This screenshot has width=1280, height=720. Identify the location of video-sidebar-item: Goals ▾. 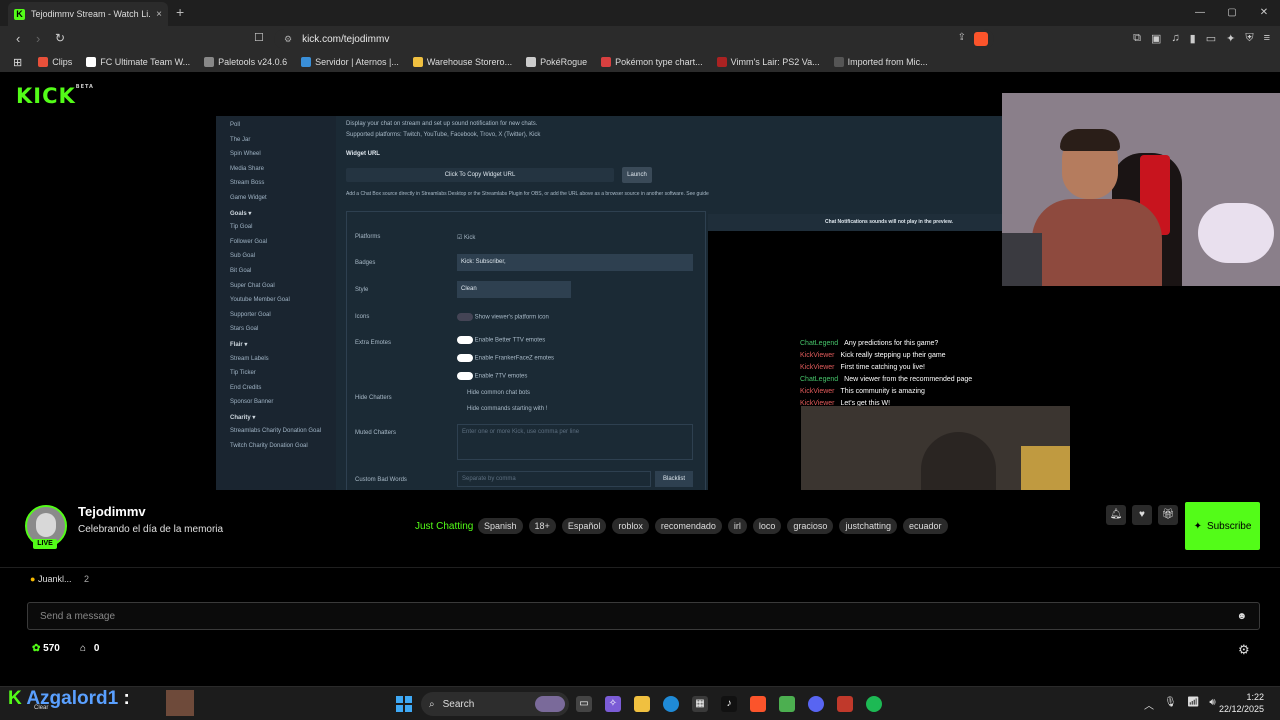
(241, 213).